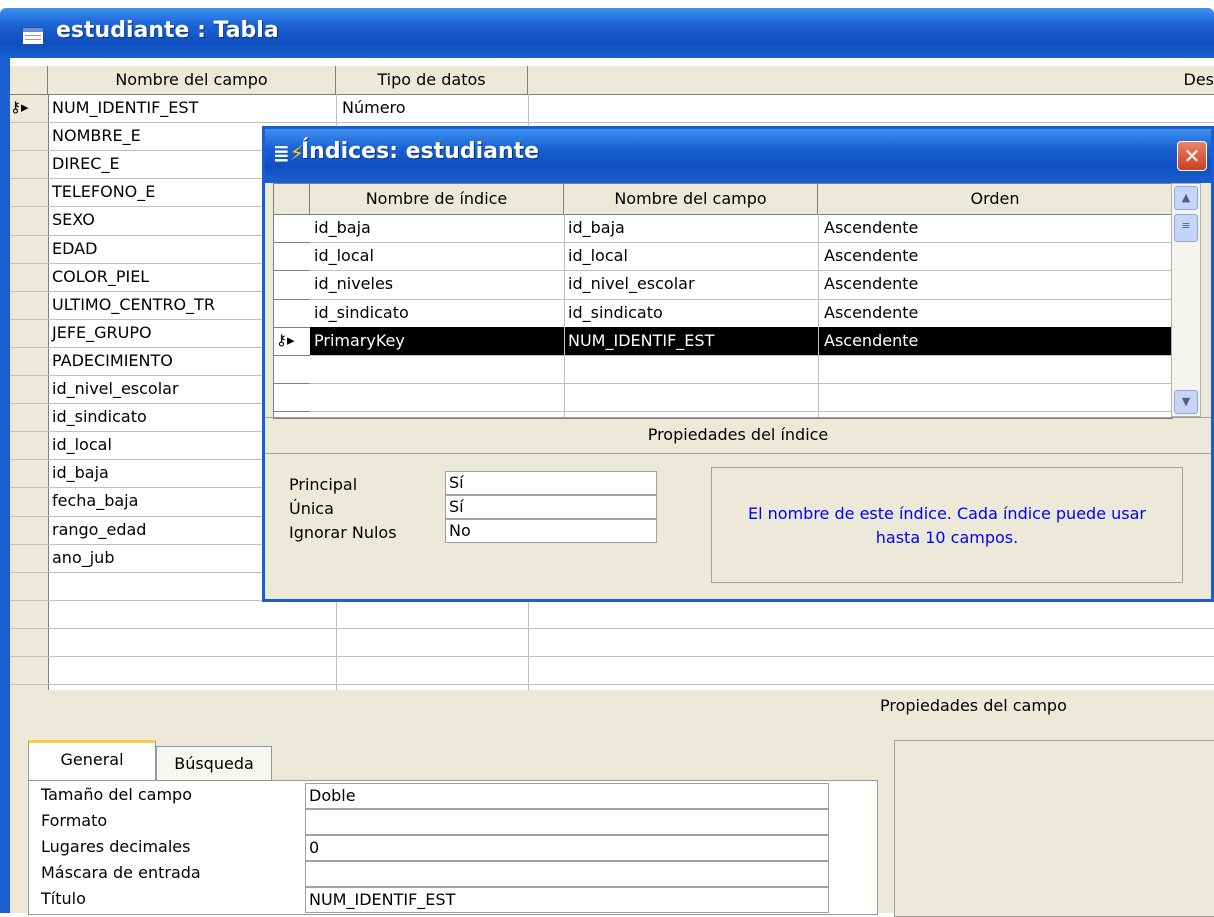 The width and height of the screenshot is (1214, 917). I want to click on index-field-cell: NUM_IDENTIF_EST, so click(641, 340).